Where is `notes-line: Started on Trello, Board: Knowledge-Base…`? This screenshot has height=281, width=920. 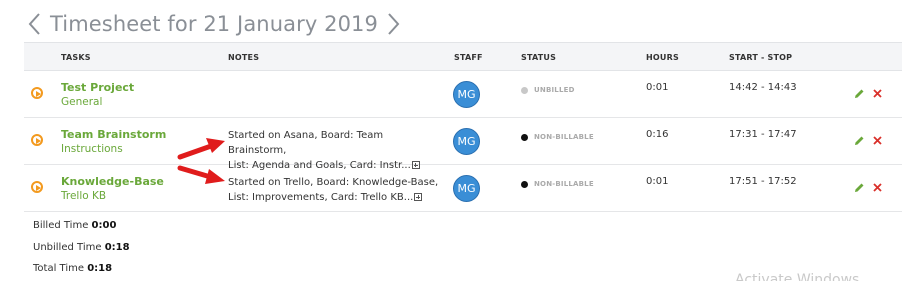
notes-line: Started on Trello, Board: Knowledge-Base… is located at coordinates (333, 182).